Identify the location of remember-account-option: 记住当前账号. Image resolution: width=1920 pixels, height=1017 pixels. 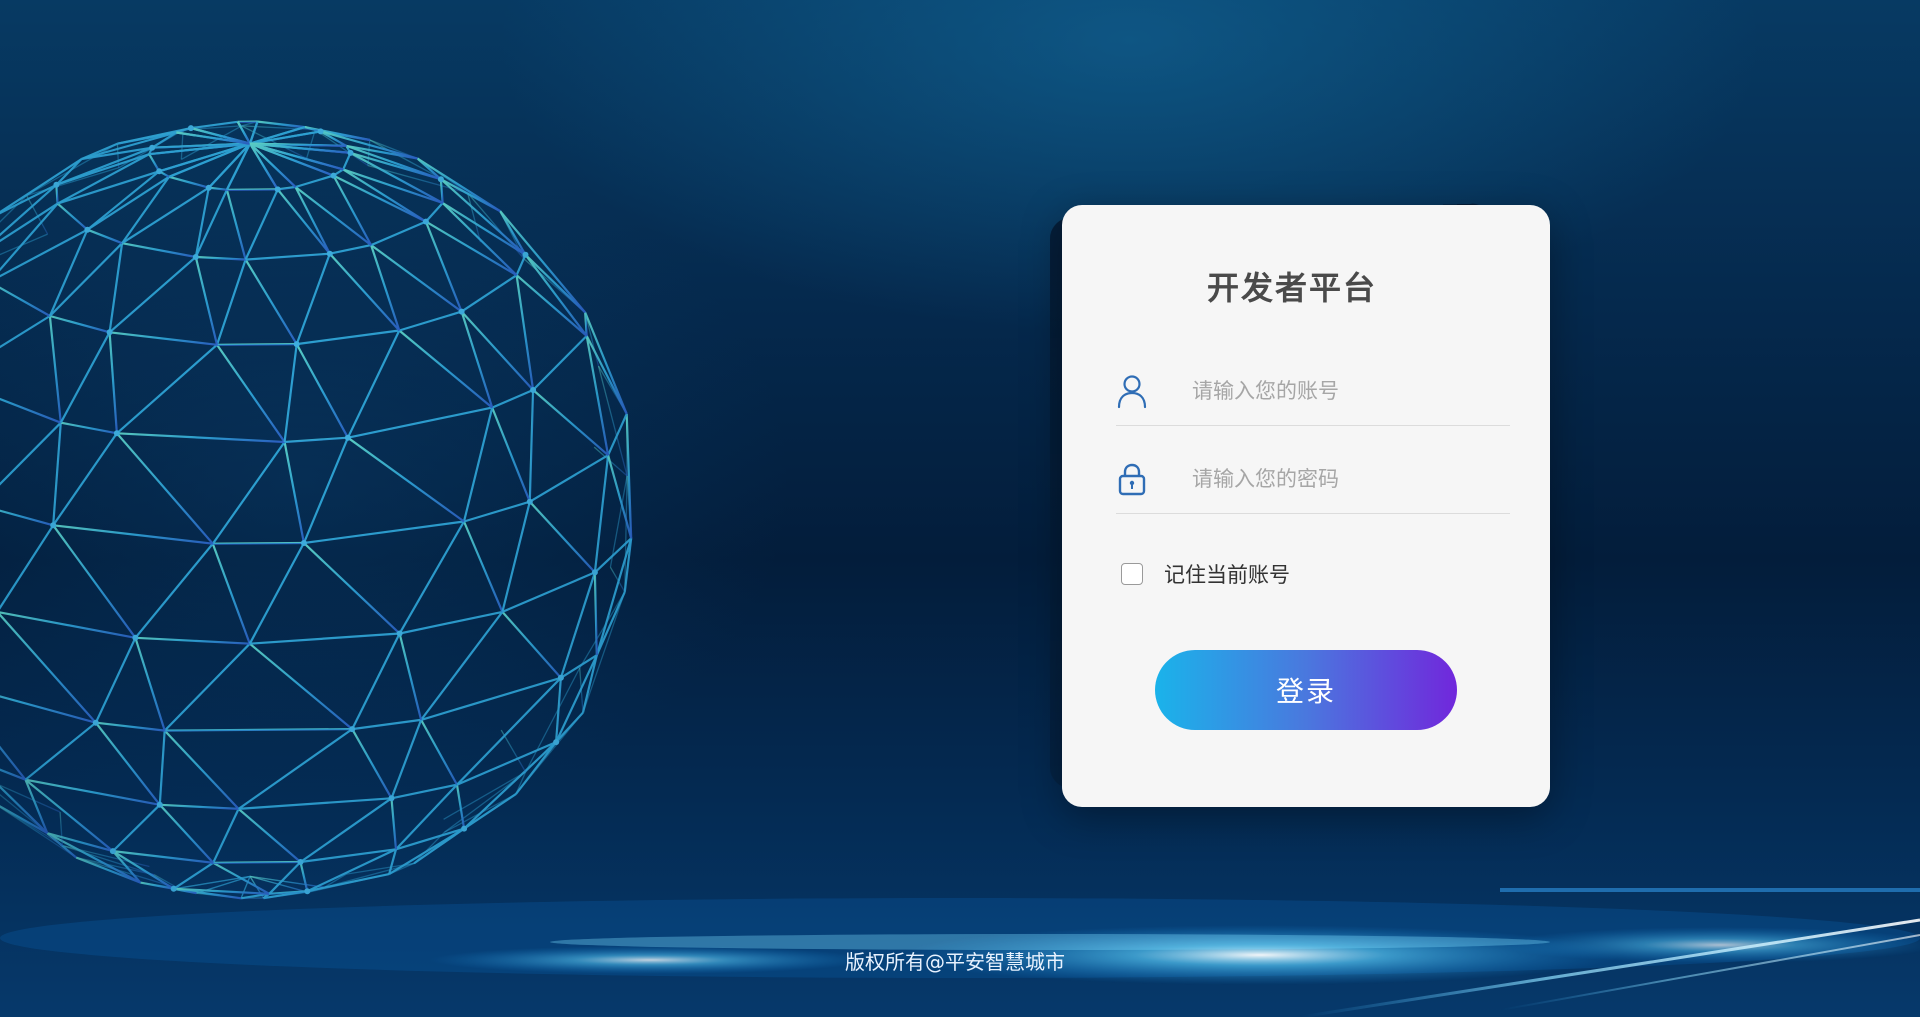
(1205, 574).